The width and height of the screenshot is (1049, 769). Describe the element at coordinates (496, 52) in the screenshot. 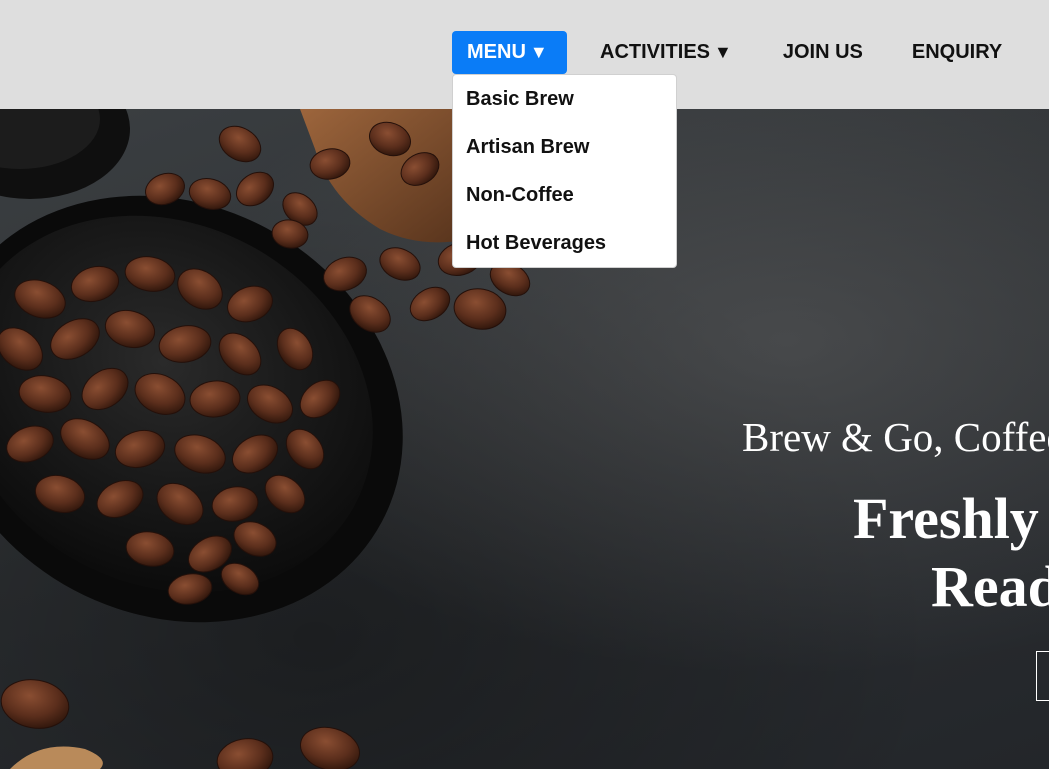

I see `nav-menu-label: MENU` at that location.